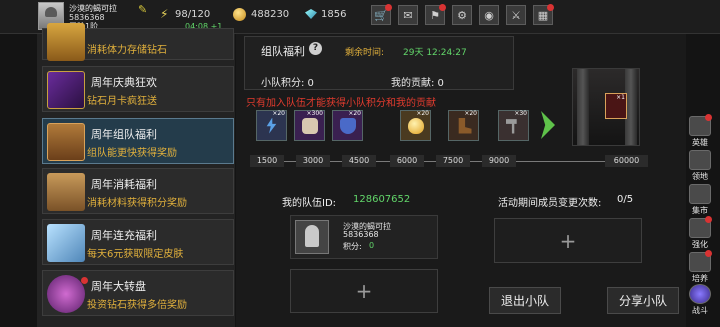  I want to click on stamina-icon: ⚡, so click(164, 14).